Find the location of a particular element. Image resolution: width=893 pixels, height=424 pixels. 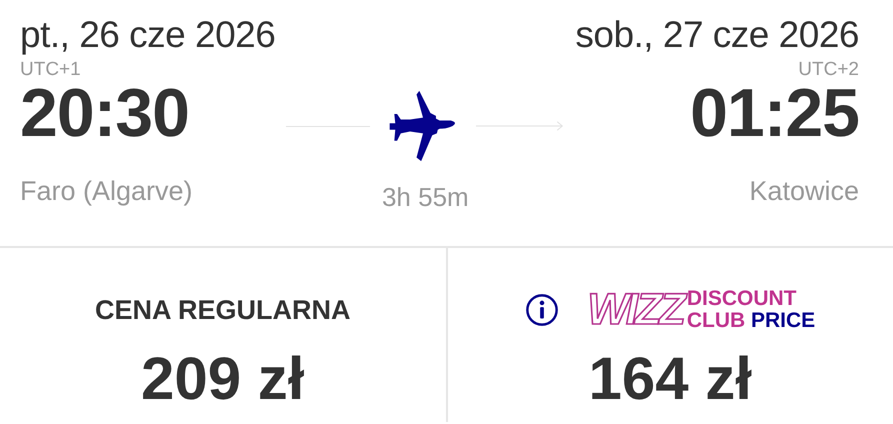

departure-time: 20:30 is located at coordinates (104, 113).